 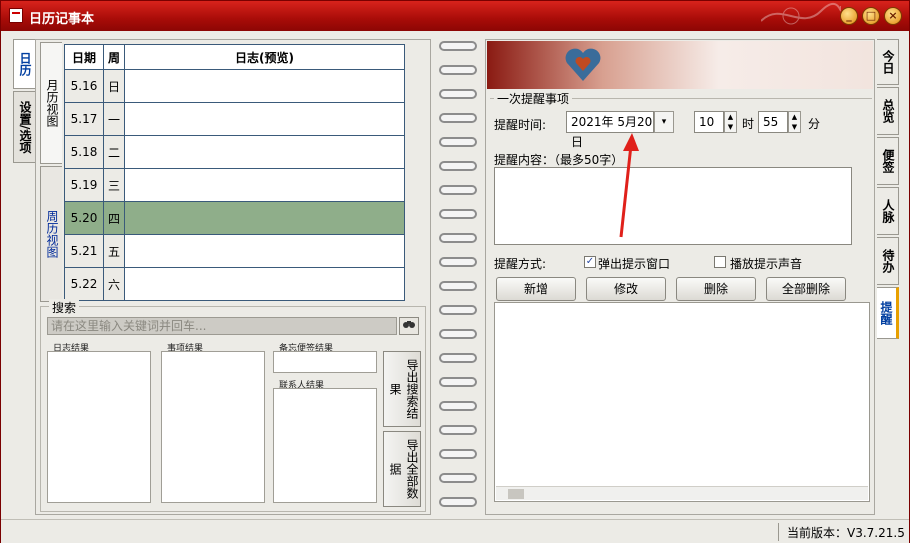 What do you see at coordinates (114, 86) in the screenshot?
I see `row-weekday: 日` at bounding box center [114, 86].